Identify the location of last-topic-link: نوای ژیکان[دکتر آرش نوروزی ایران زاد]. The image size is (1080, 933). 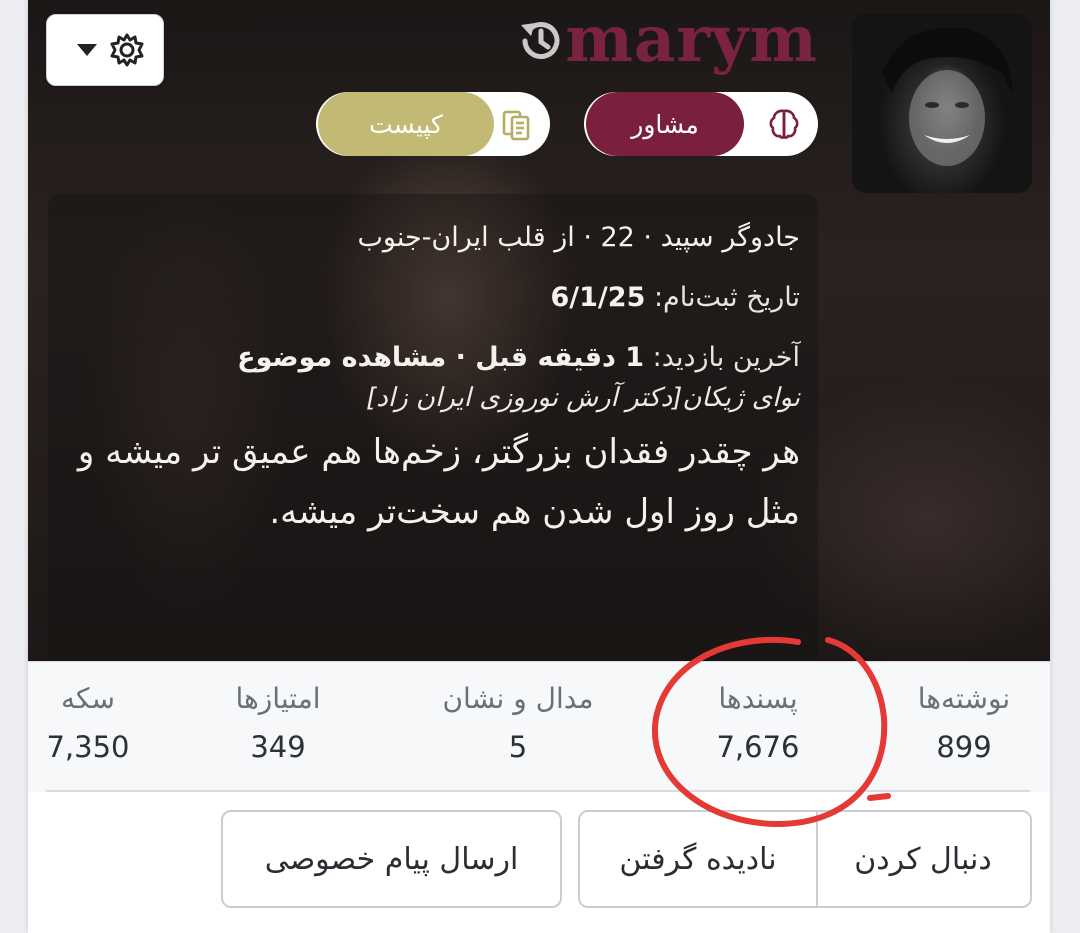
(432, 398).